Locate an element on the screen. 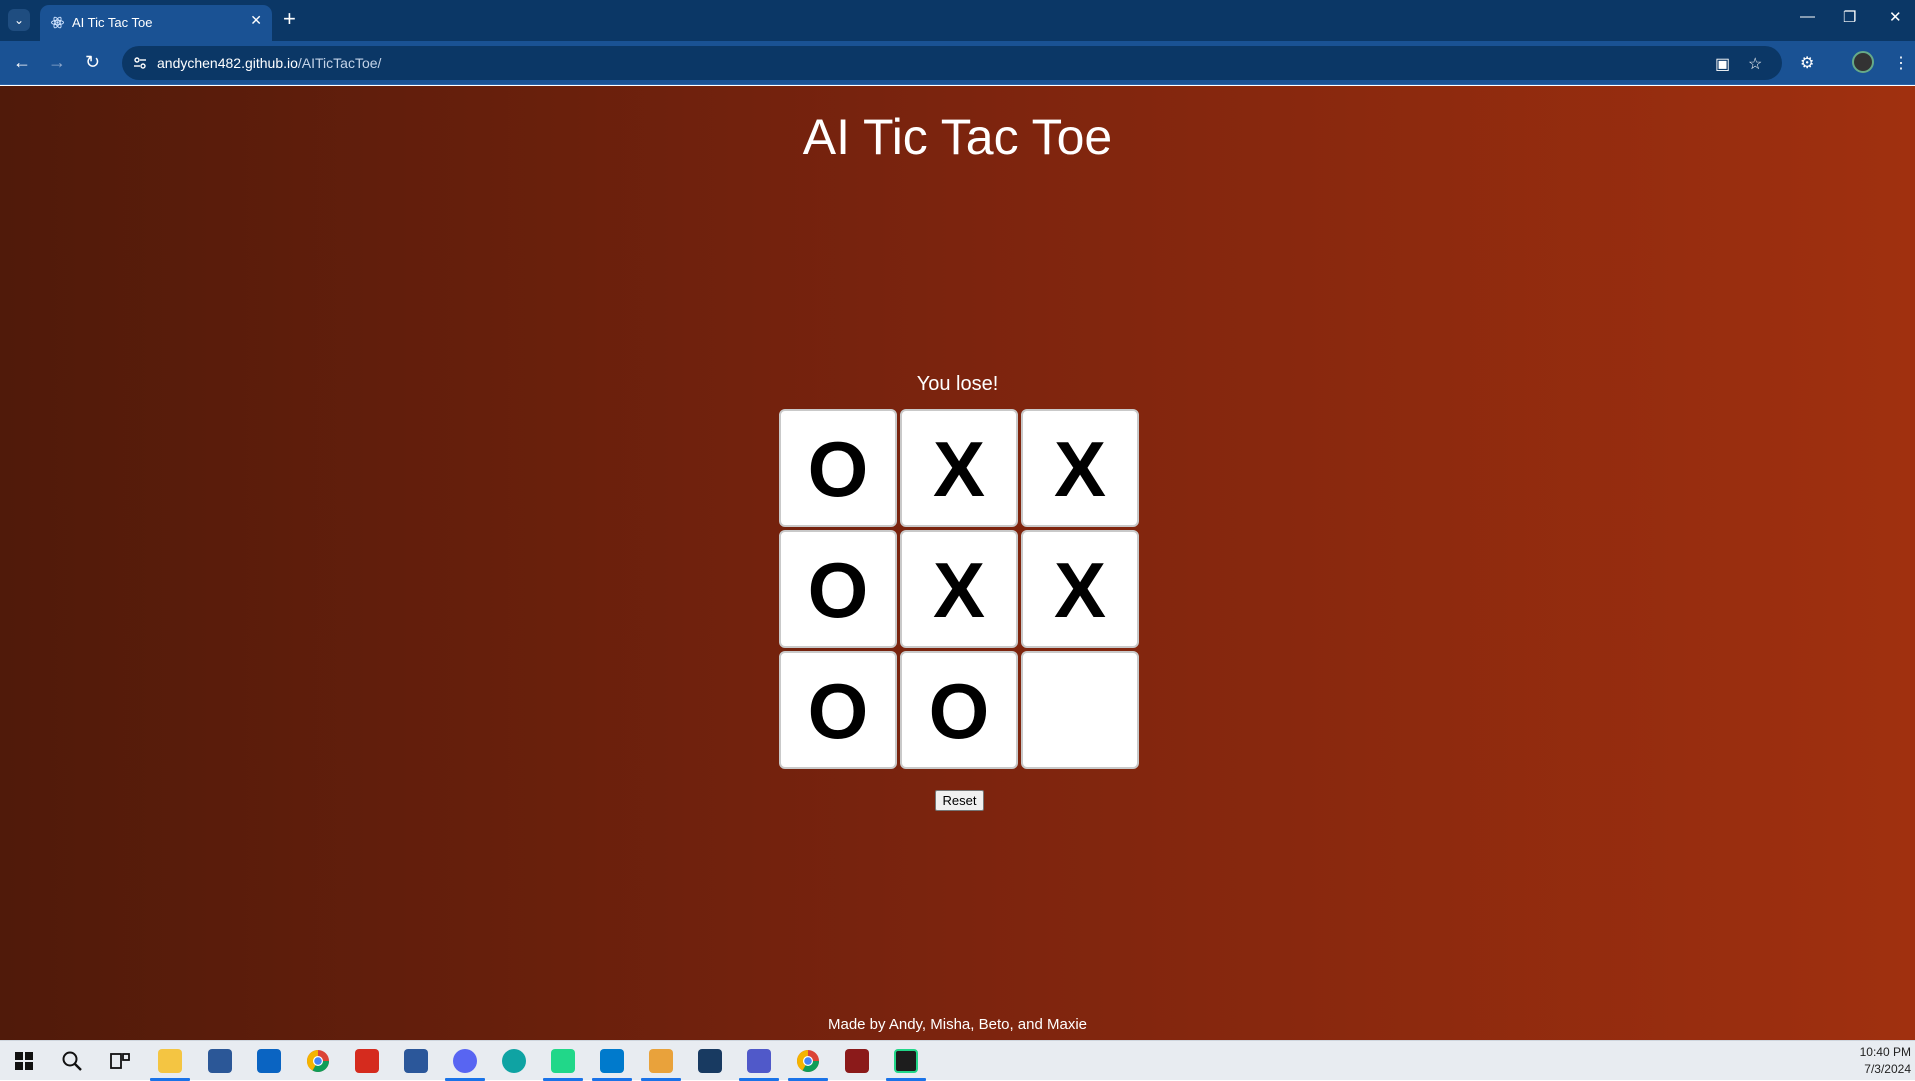 Image resolution: width=1915 pixels, height=1081 pixels. credits-text: Made by Andy, Misha, Beto, and Maxie is located at coordinates (957, 1024).